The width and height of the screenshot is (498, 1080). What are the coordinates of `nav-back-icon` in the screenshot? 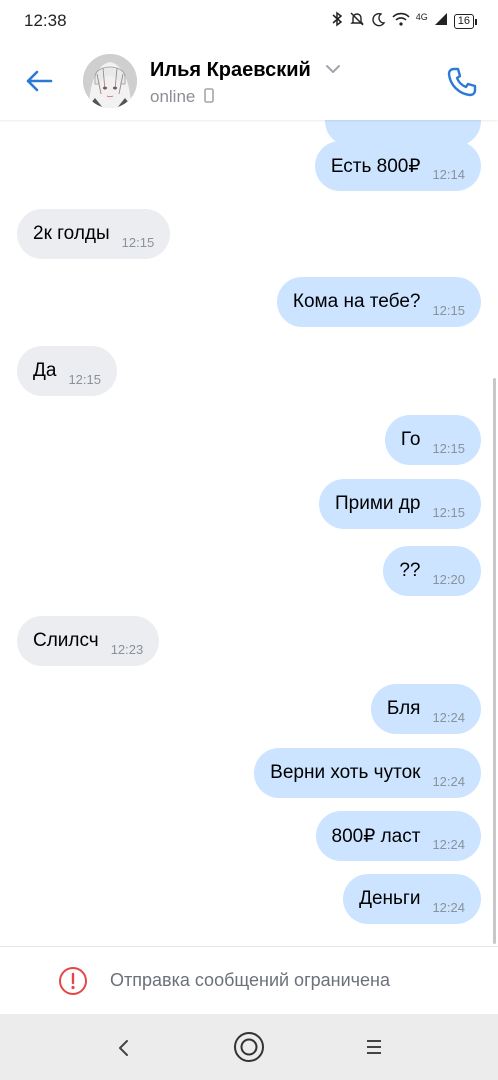 It's located at (124, 1048).